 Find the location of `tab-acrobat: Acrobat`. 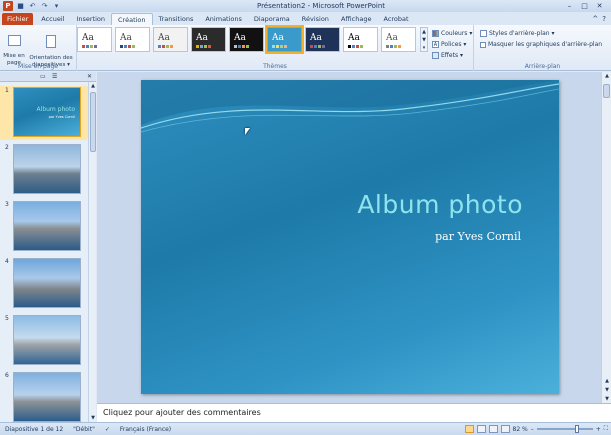

tab-acrobat: Acrobat is located at coordinates (395, 19).